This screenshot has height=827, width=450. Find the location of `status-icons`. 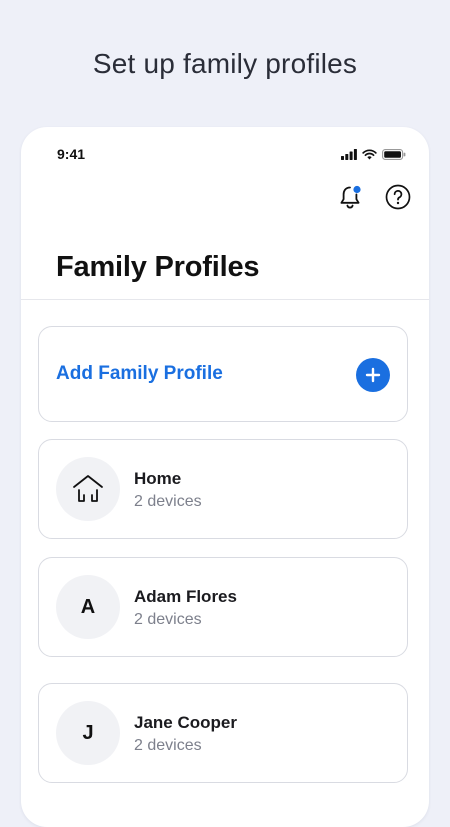

status-icons is located at coordinates (373, 154).